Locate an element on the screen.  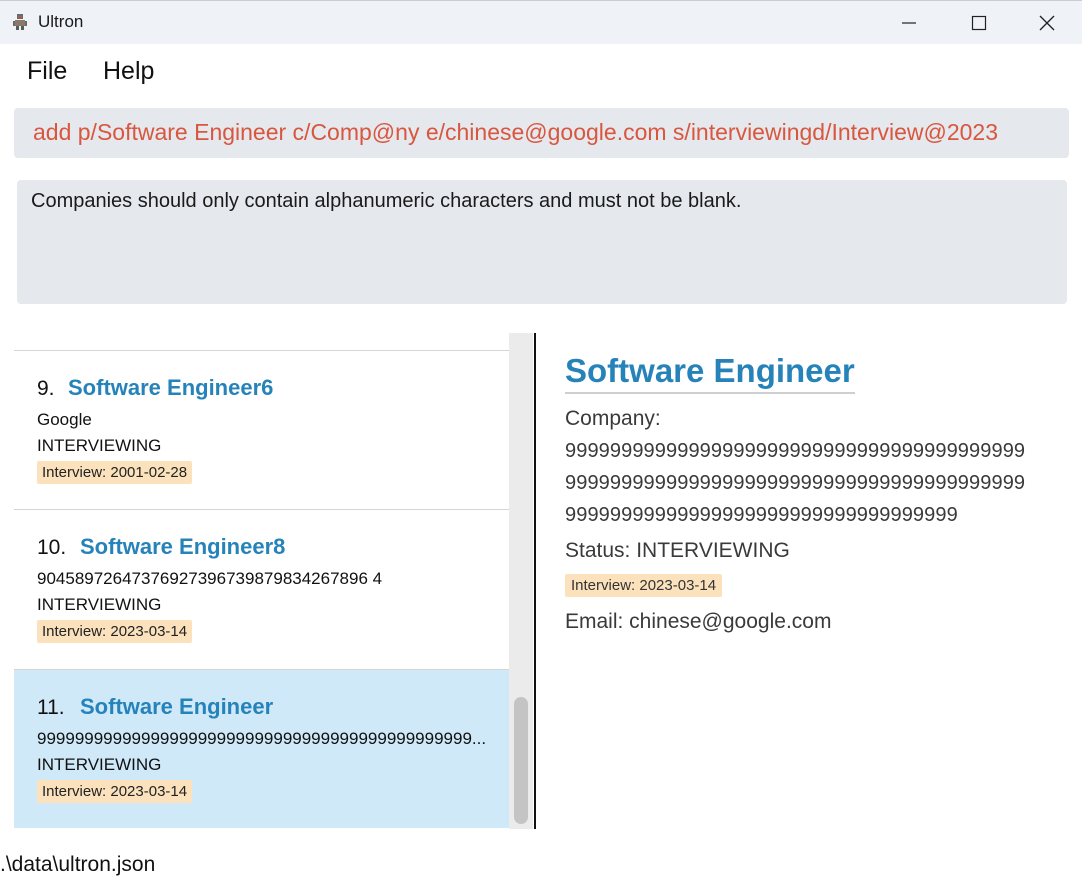
detail-company-label: Company: is located at coordinates (613, 418).